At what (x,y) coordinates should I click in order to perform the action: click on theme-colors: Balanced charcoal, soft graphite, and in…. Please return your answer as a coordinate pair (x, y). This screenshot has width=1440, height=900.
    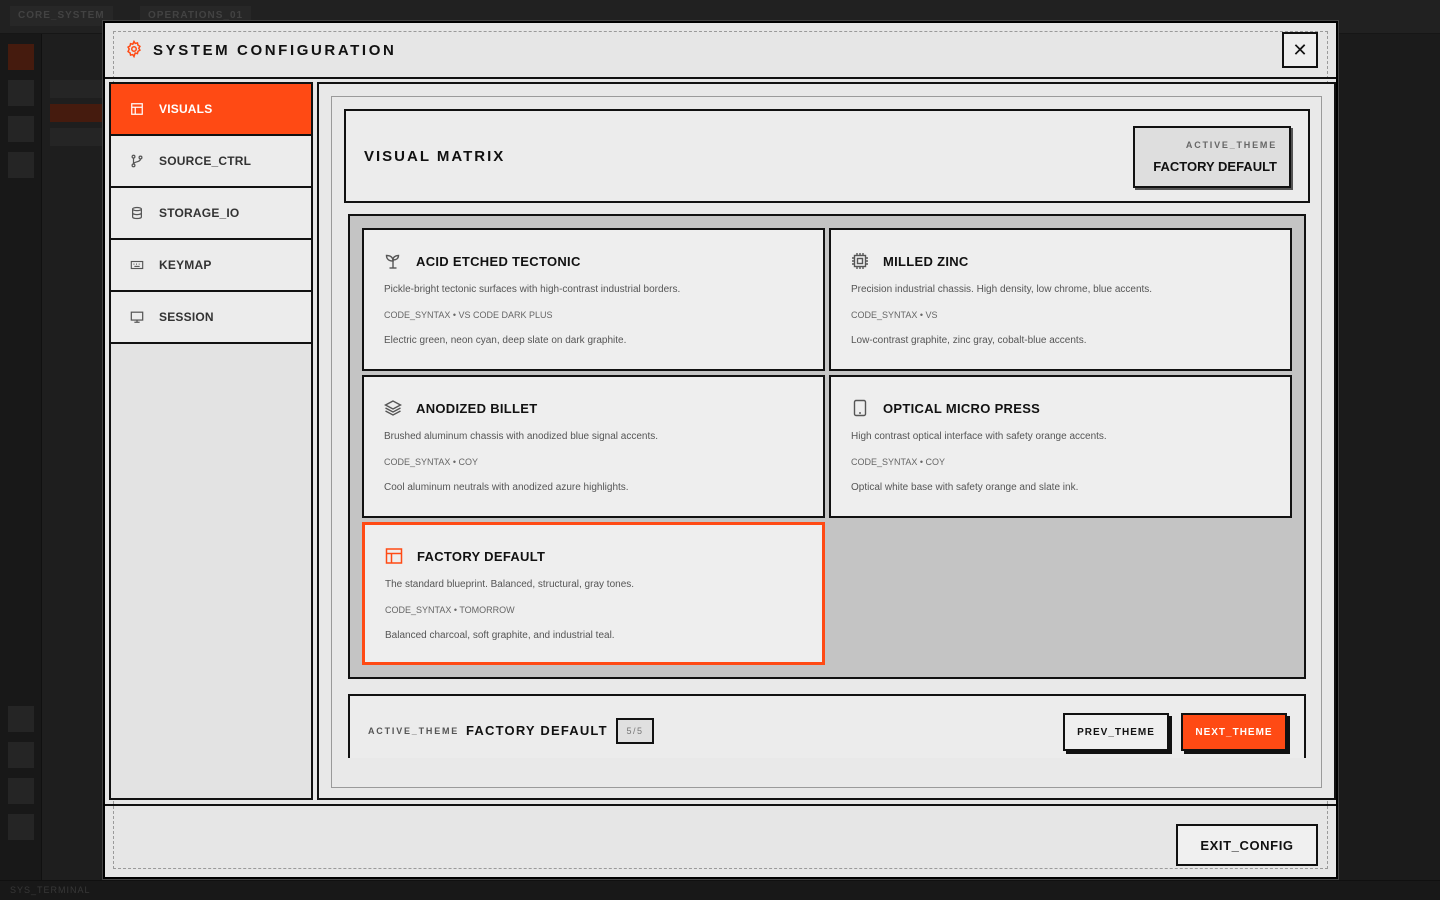
    Looking at the image, I should click on (500, 635).